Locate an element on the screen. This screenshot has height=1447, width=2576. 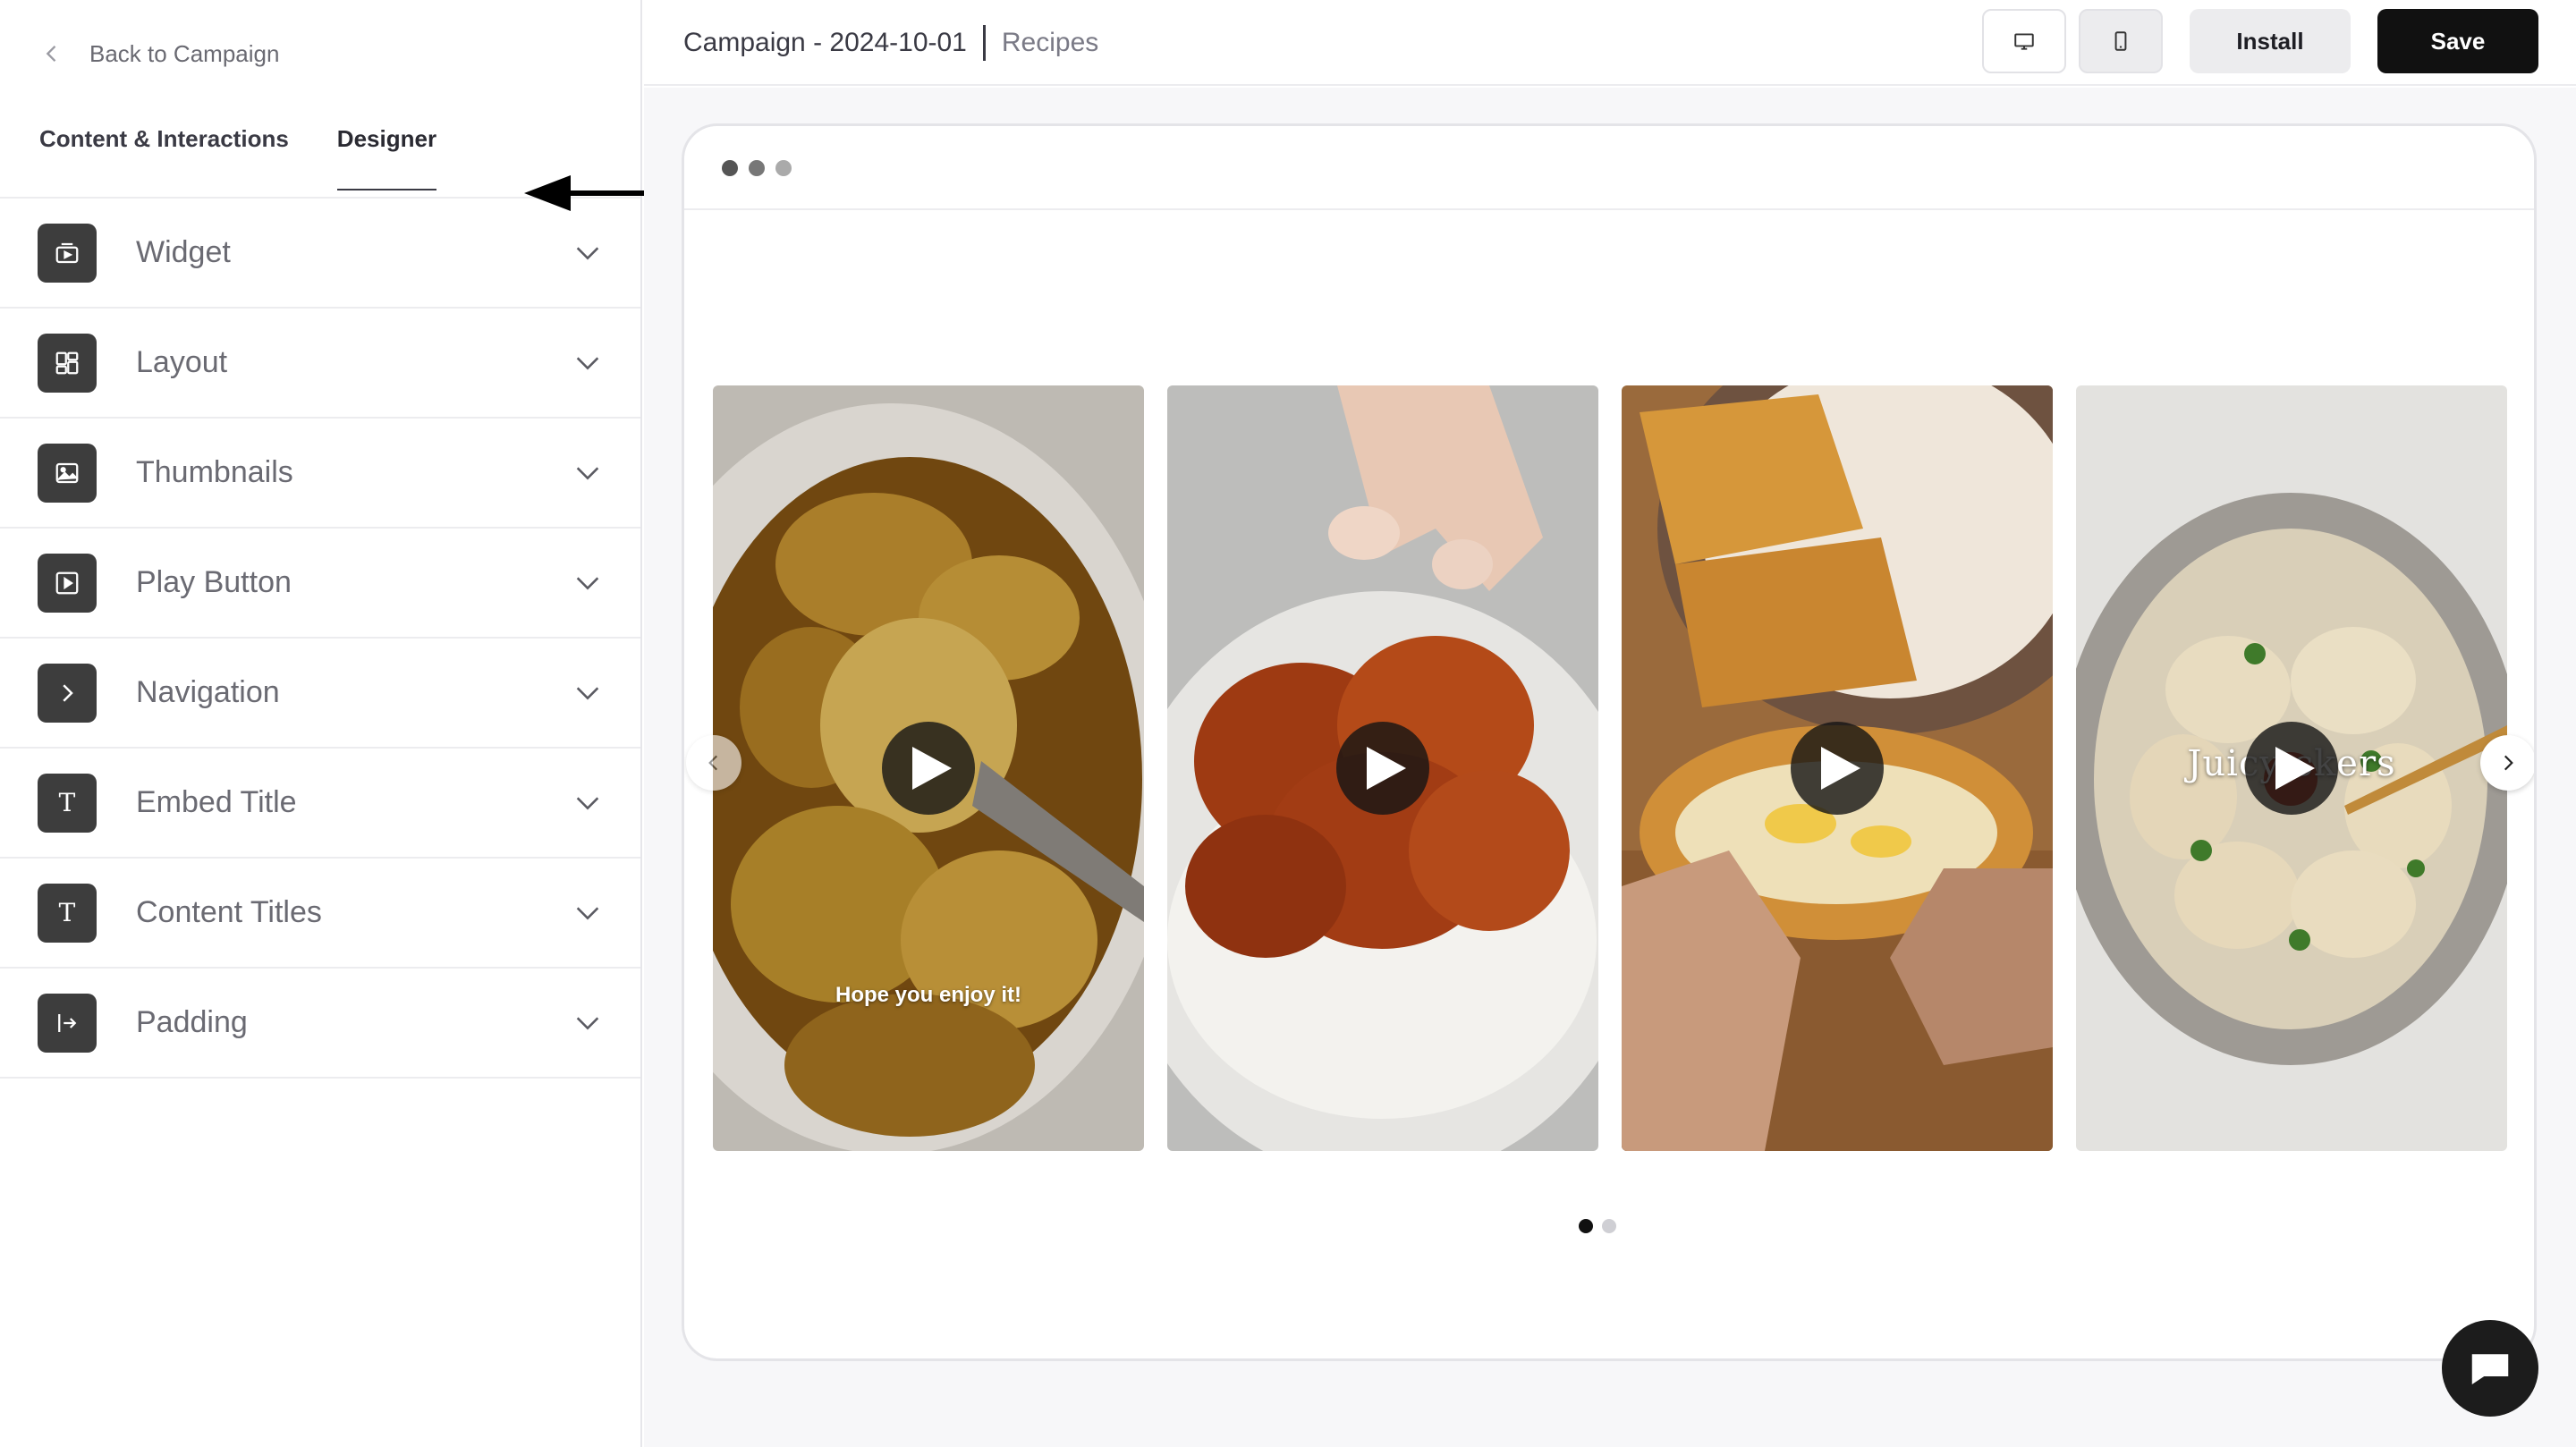
save-button: Save is located at coordinates (2457, 41).